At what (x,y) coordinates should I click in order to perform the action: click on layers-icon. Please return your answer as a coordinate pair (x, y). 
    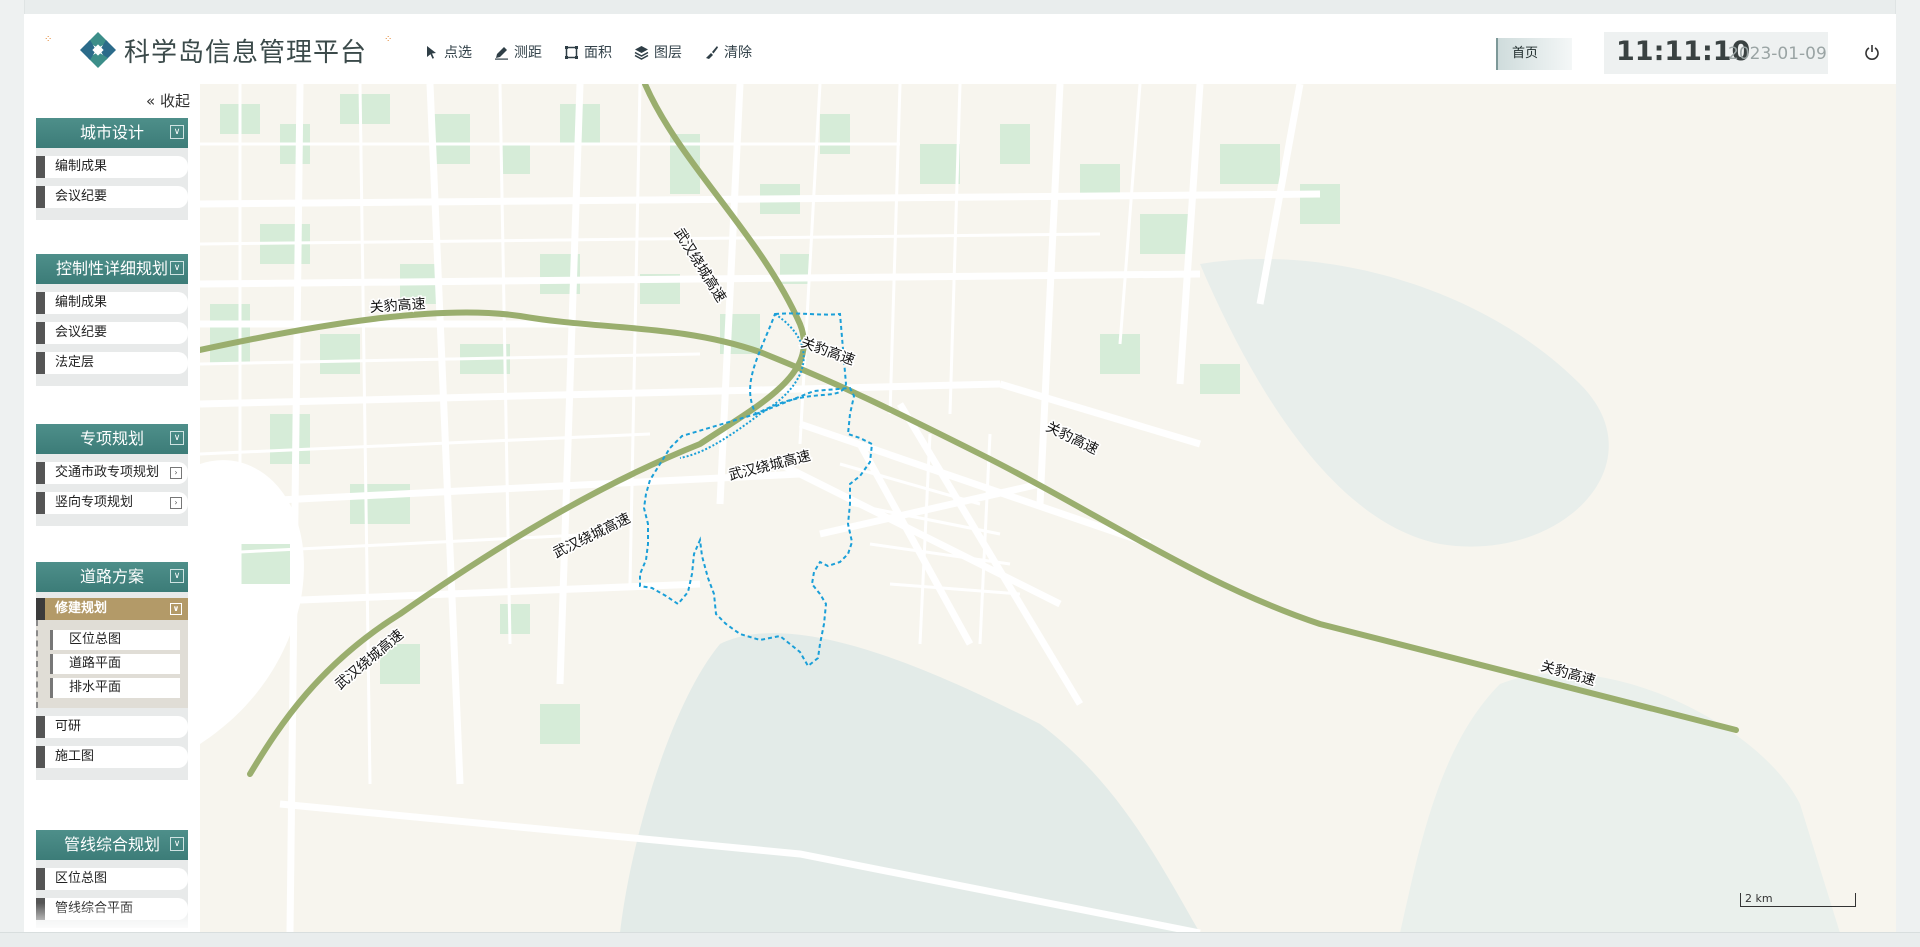
    Looking at the image, I should click on (641, 52).